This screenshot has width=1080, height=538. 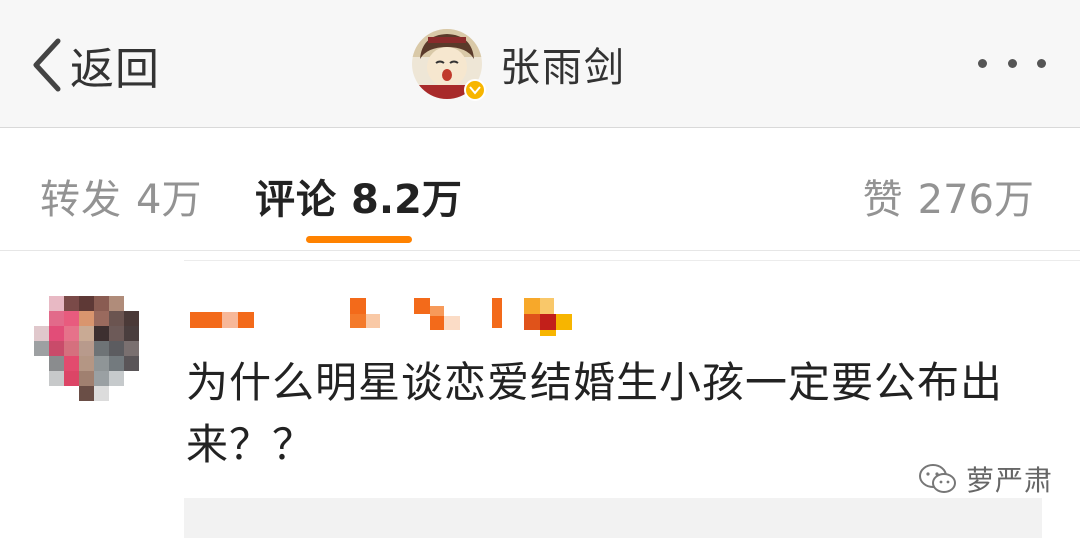 I want to click on profile-header: 张雨剑, so click(x=519, y=64).